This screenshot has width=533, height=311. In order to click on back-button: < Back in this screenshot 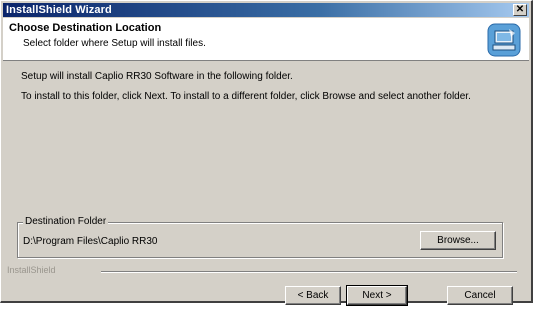, I will do `click(313, 295)`.